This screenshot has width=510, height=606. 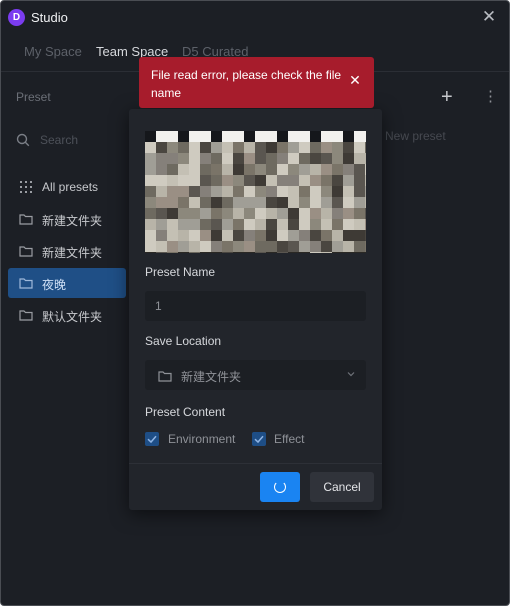 I want to click on add-preset-button: +, so click(x=447, y=97).